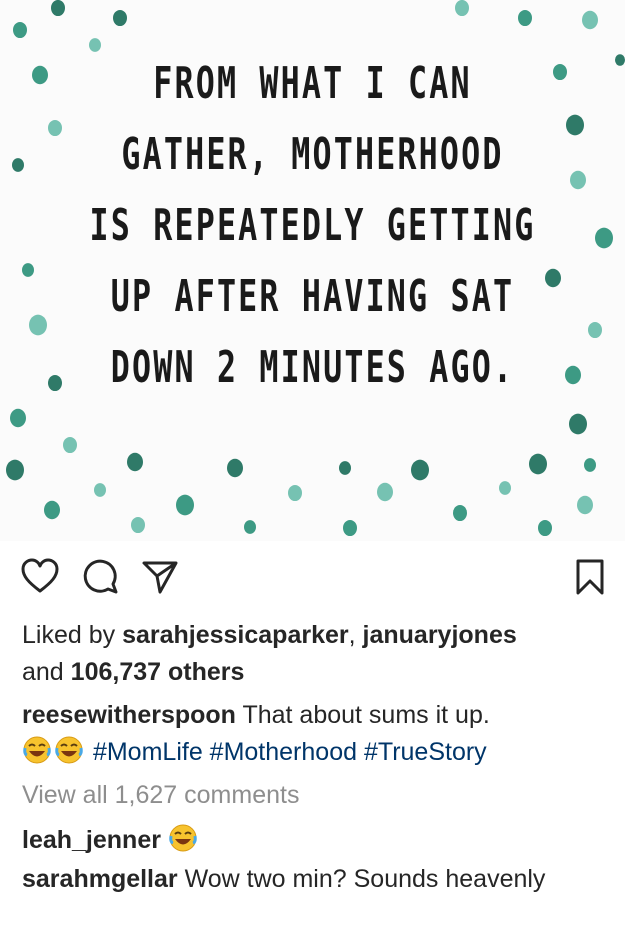  I want to click on view-all-comments-link: View all 1,627 comments, so click(312, 795).